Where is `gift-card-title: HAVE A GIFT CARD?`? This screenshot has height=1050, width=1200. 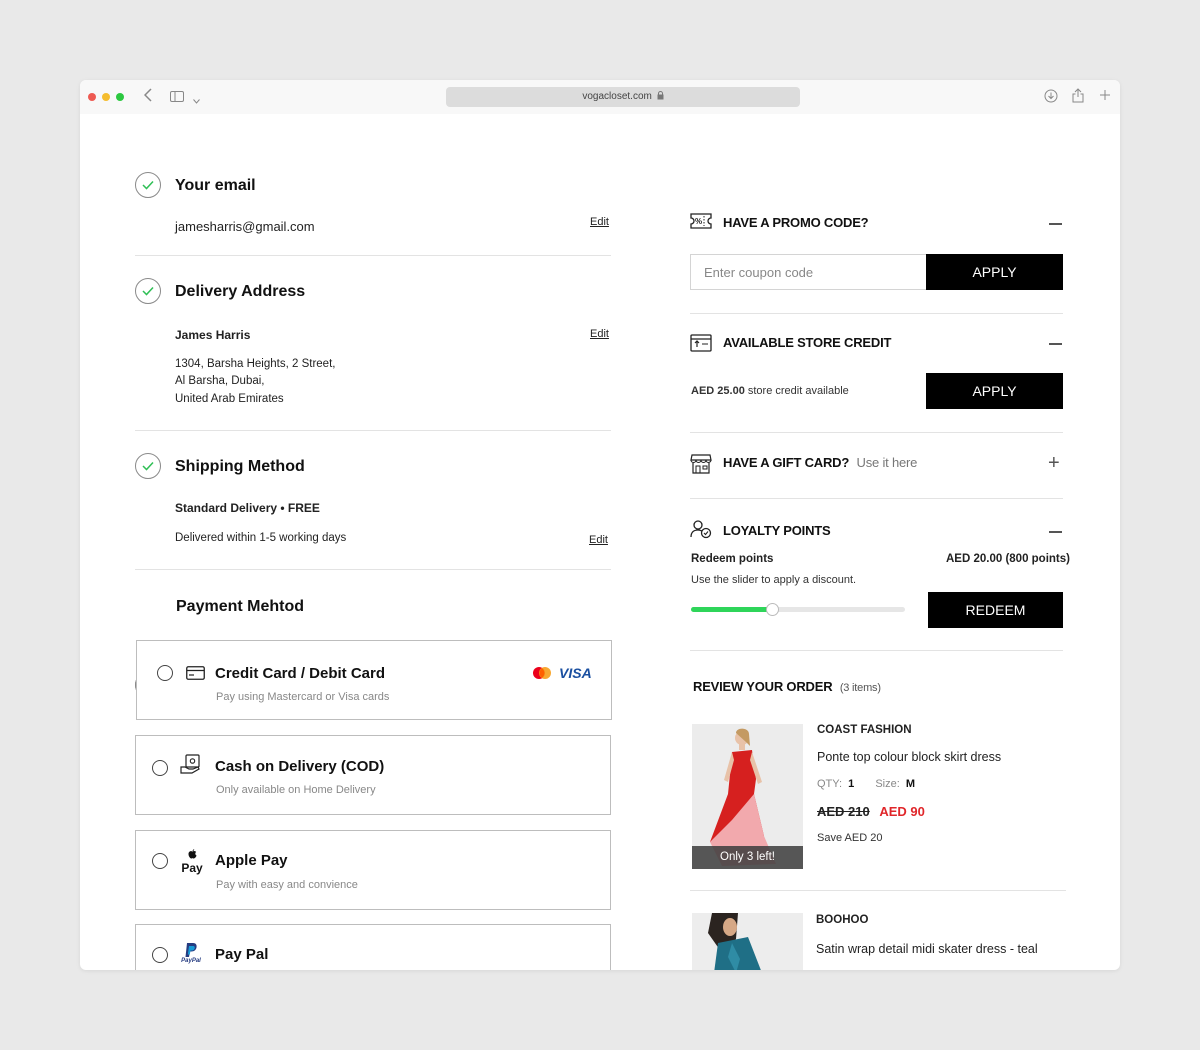
gift-card-title: HAVE A GIFT CARD? is located at coordinates (786, 462).